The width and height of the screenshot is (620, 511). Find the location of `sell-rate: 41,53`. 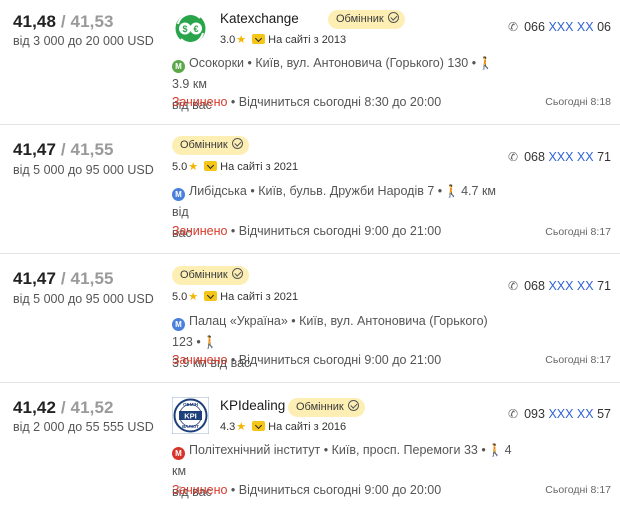

sell-rate: 41,53 is located at coordinates (92, 21).